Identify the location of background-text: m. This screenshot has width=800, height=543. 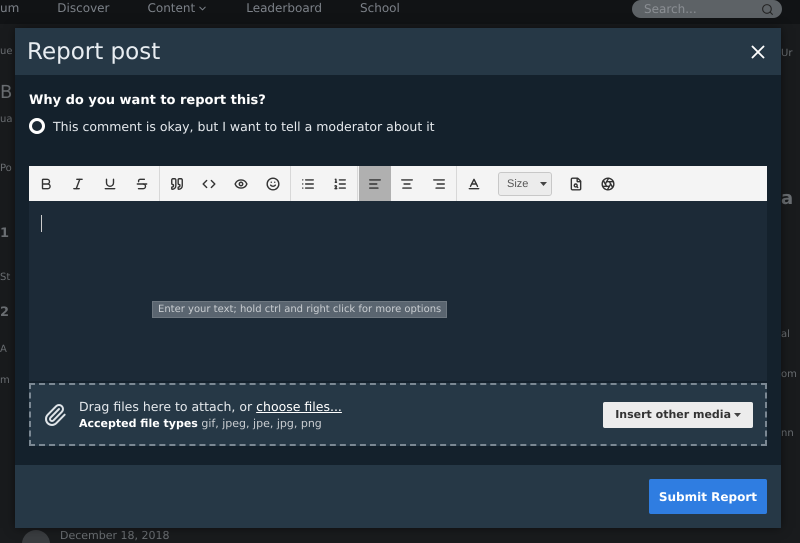
(5, 381).